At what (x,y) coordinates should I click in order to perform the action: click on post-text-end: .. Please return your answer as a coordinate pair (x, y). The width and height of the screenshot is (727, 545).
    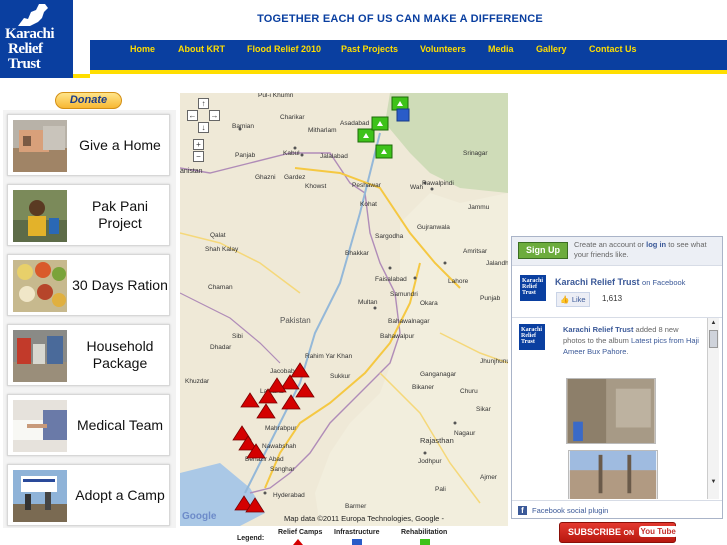
    Looking at the image, I should click on (627, 351).